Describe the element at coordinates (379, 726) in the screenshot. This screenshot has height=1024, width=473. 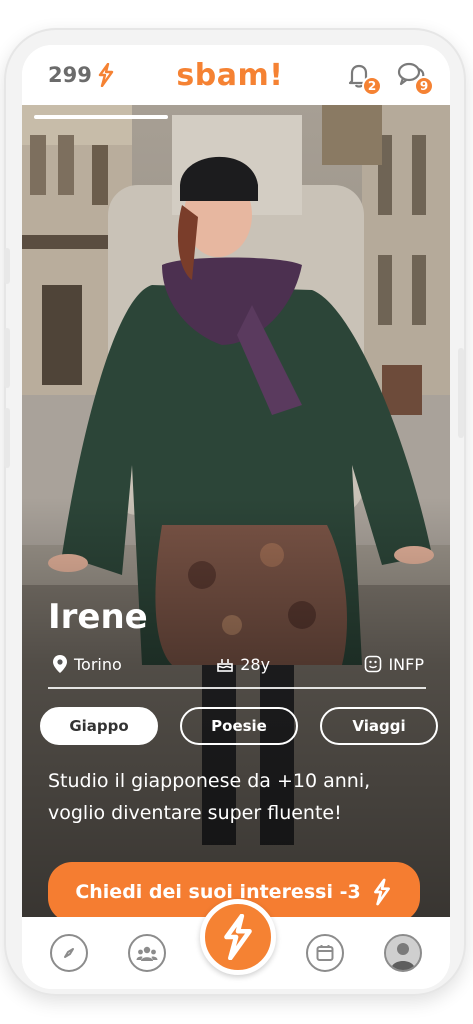
I see `tag-viaggi: Viaggi` at that location.